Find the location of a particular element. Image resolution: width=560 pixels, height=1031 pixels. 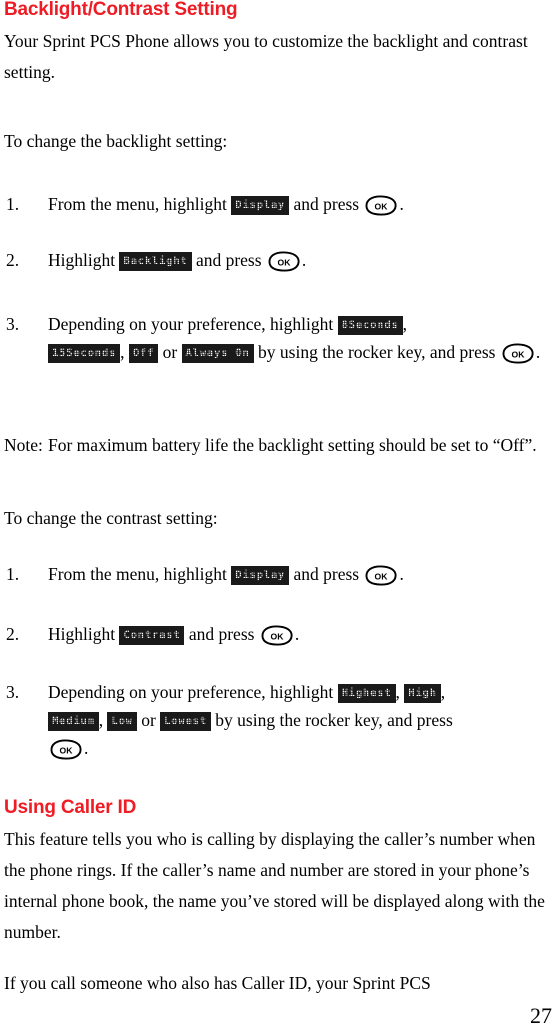

page-title-backlight-contrast: Backlight/Contrast Setting is located at coordinates (121, 10).